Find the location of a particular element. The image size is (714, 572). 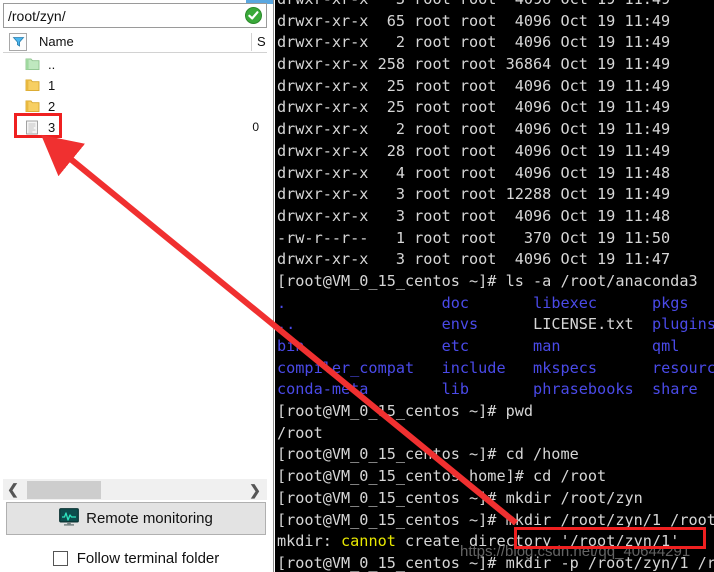

remote-path-bar is located at coordinates (135, 15).